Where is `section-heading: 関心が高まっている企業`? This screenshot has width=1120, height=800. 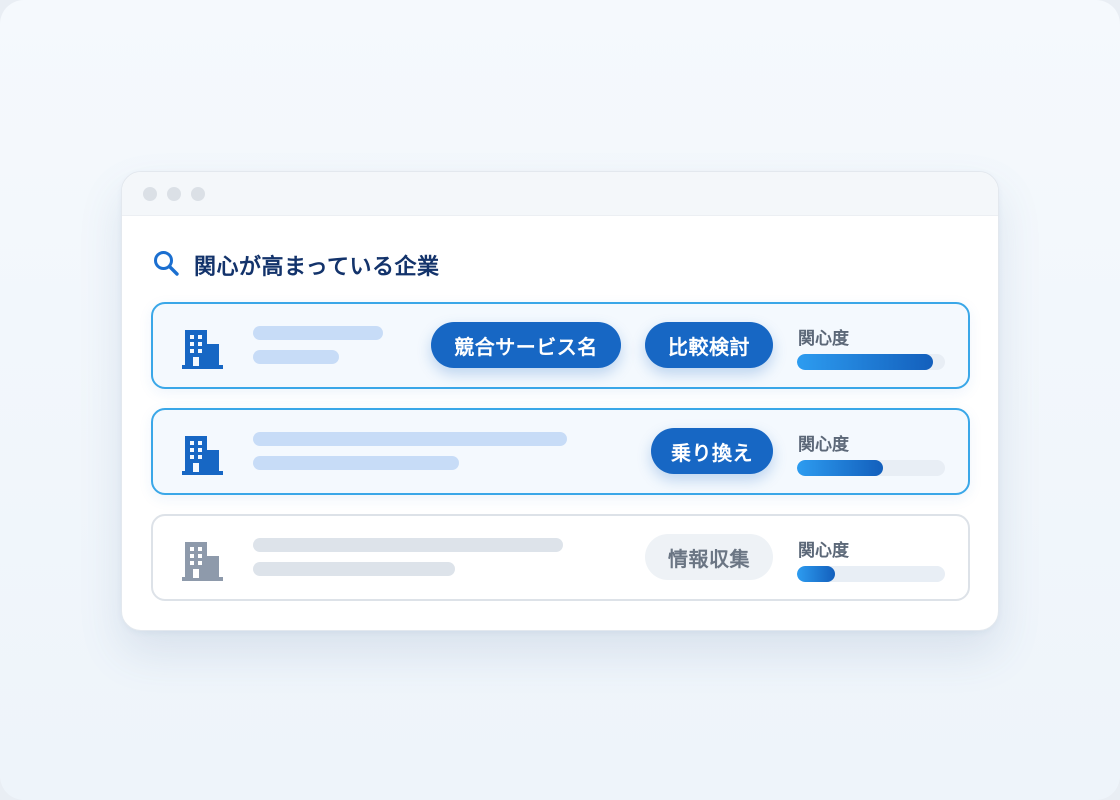
section-heading: 関心が高まっている企業 is located at coordinates (296, 265).